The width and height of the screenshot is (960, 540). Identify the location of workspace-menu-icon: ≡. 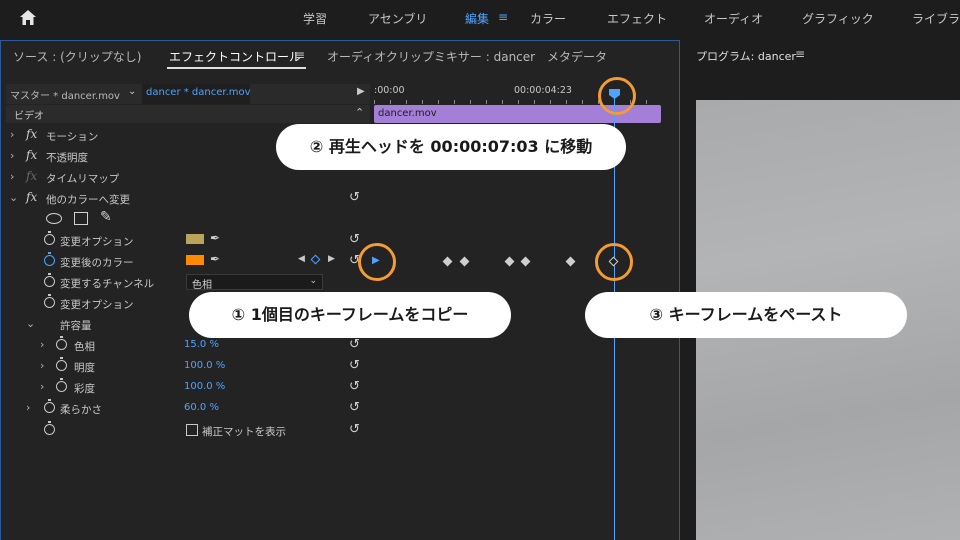
(503, 17).